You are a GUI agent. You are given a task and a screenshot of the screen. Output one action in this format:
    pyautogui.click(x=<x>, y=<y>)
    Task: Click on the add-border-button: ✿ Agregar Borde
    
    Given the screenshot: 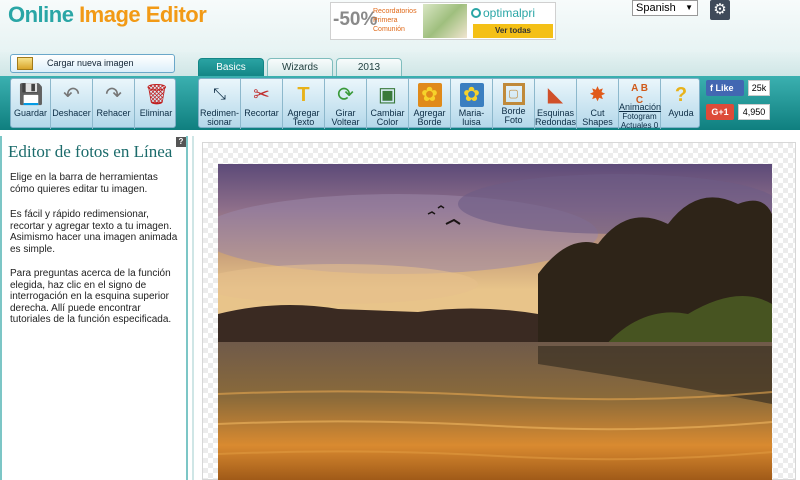 What is the action you would take?
    pyautogui.click(x=430, y=104)
    